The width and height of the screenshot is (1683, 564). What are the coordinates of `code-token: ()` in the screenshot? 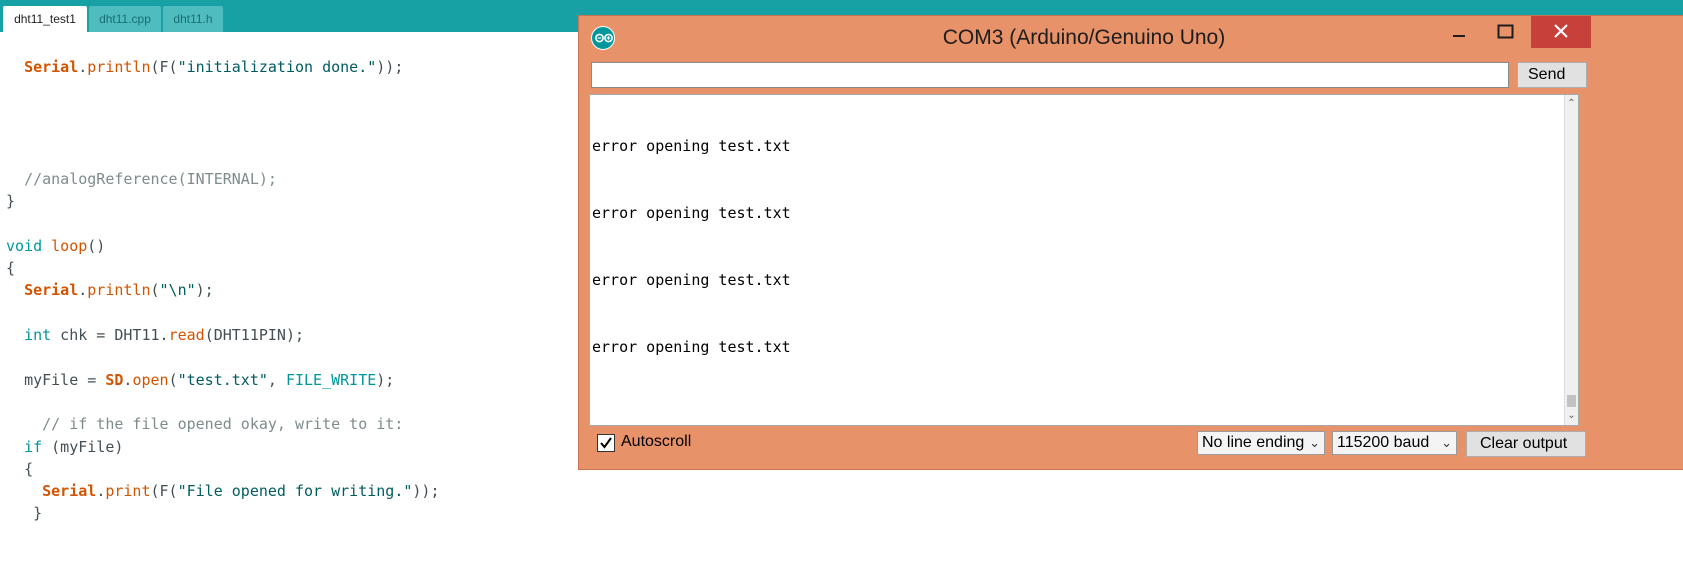 It's located at (96, 246).